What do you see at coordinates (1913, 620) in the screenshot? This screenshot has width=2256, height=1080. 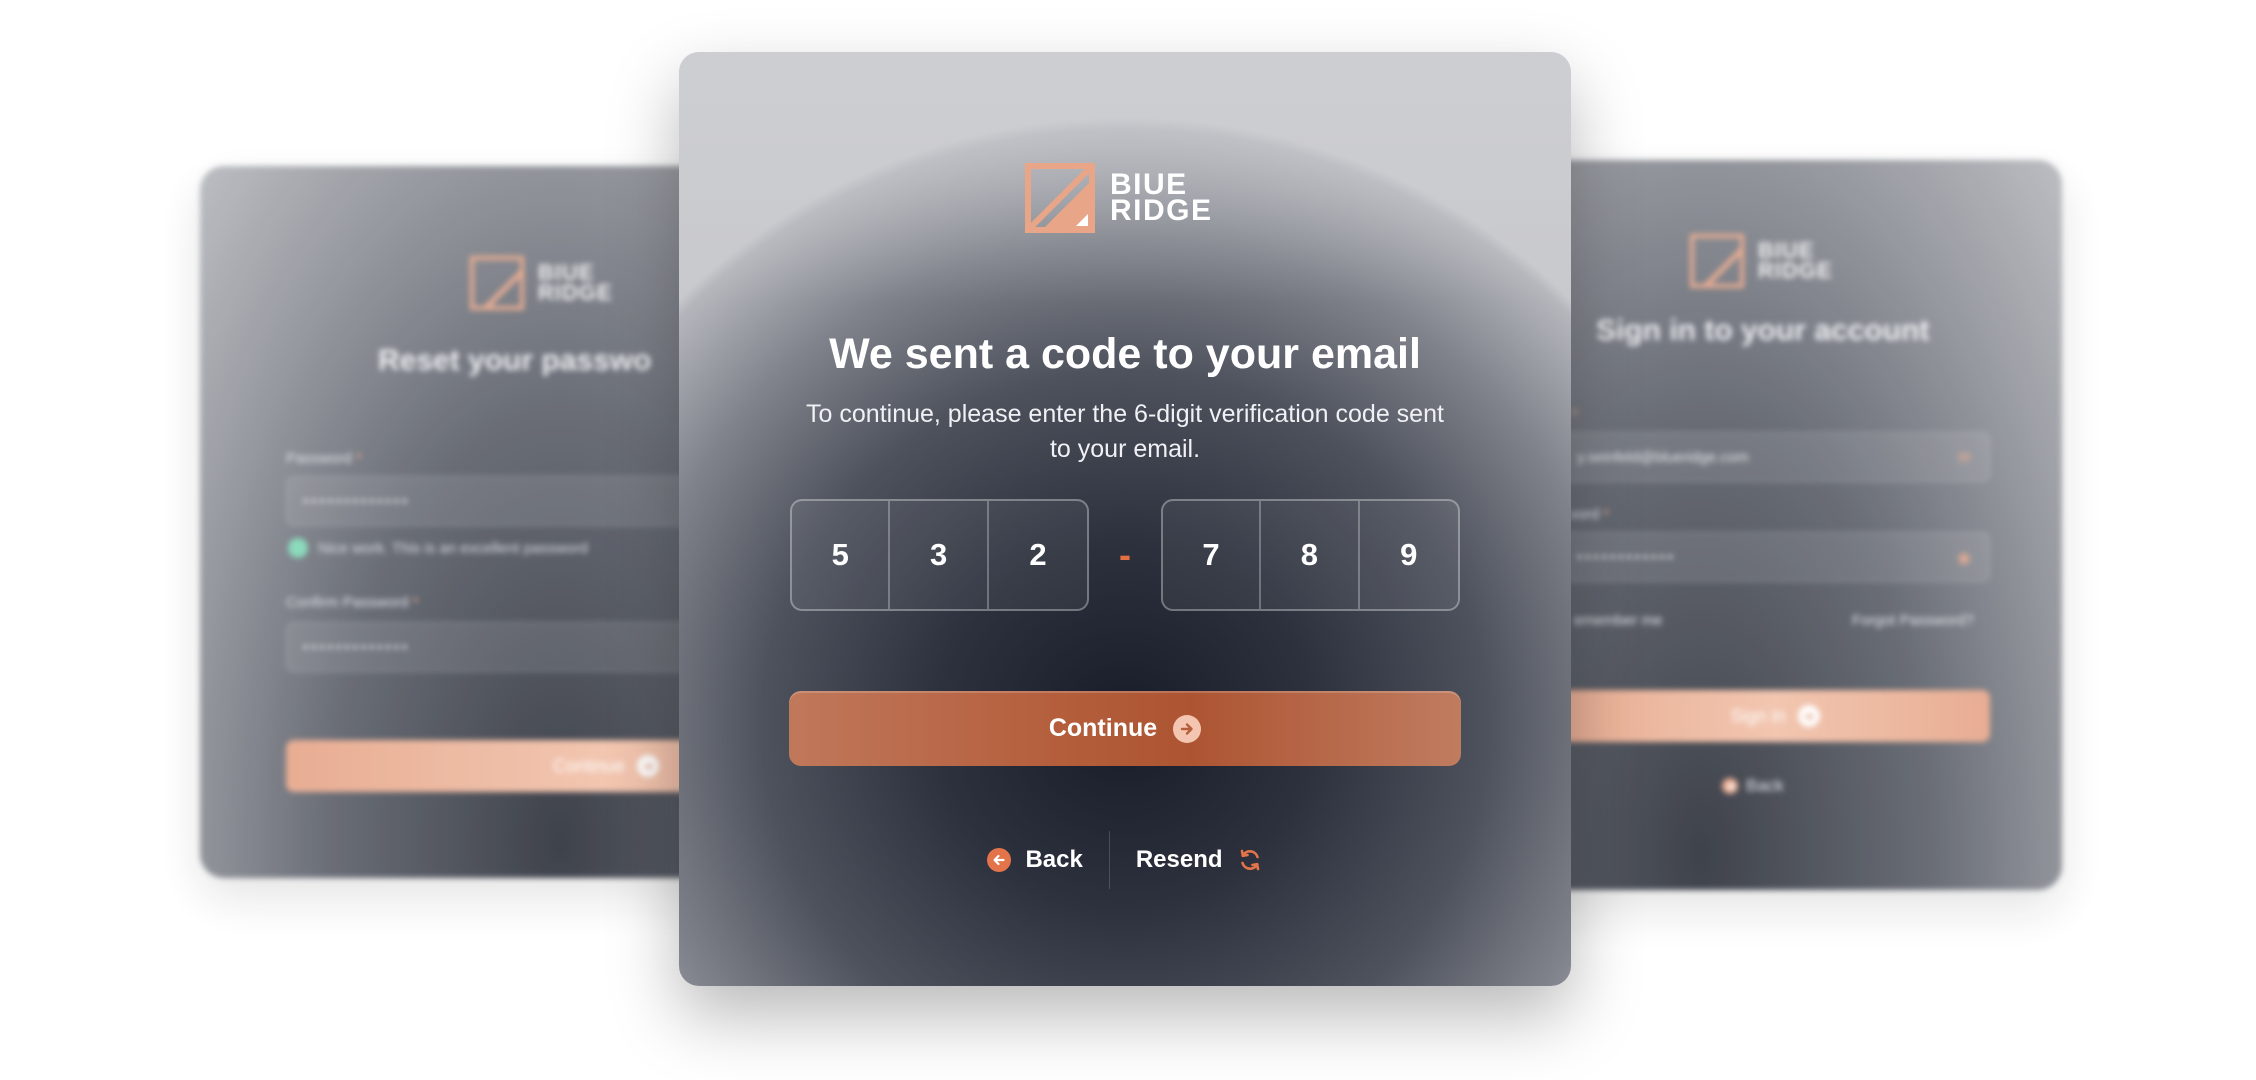 I see `forgot-password-link: Forgot Password?` at bounding box center [1913, 620].